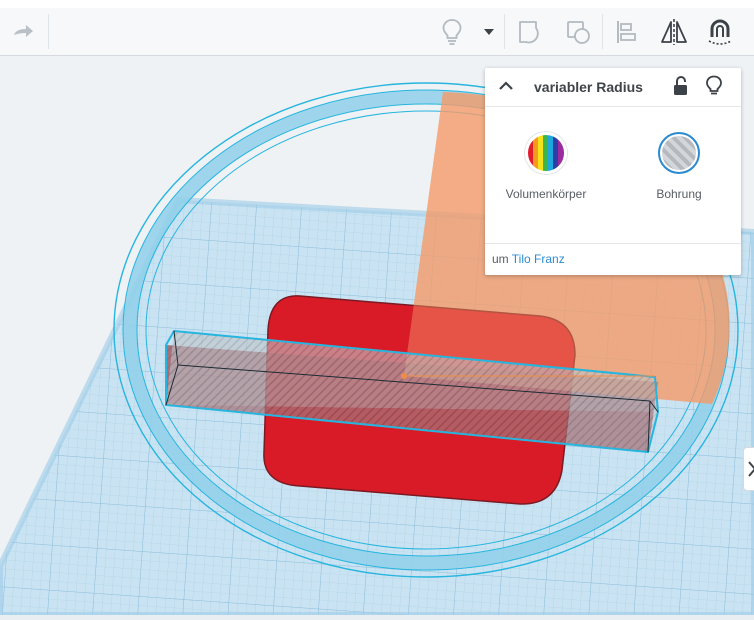 The height and width of the screenshot is (620, 754). I want to click on align-icon, so click(626, 31).